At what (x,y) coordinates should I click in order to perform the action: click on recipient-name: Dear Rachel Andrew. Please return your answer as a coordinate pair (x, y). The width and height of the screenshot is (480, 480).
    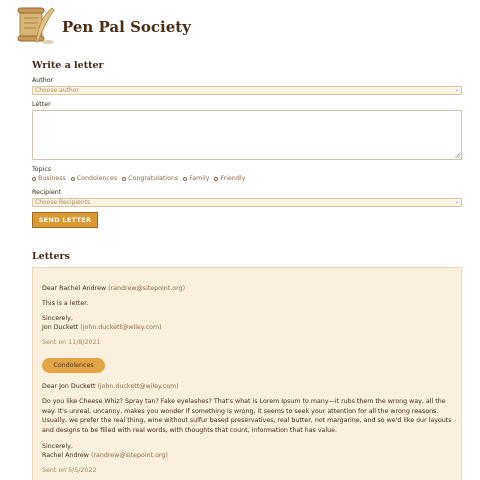
    Looking at the image, I should click on (74, 288).